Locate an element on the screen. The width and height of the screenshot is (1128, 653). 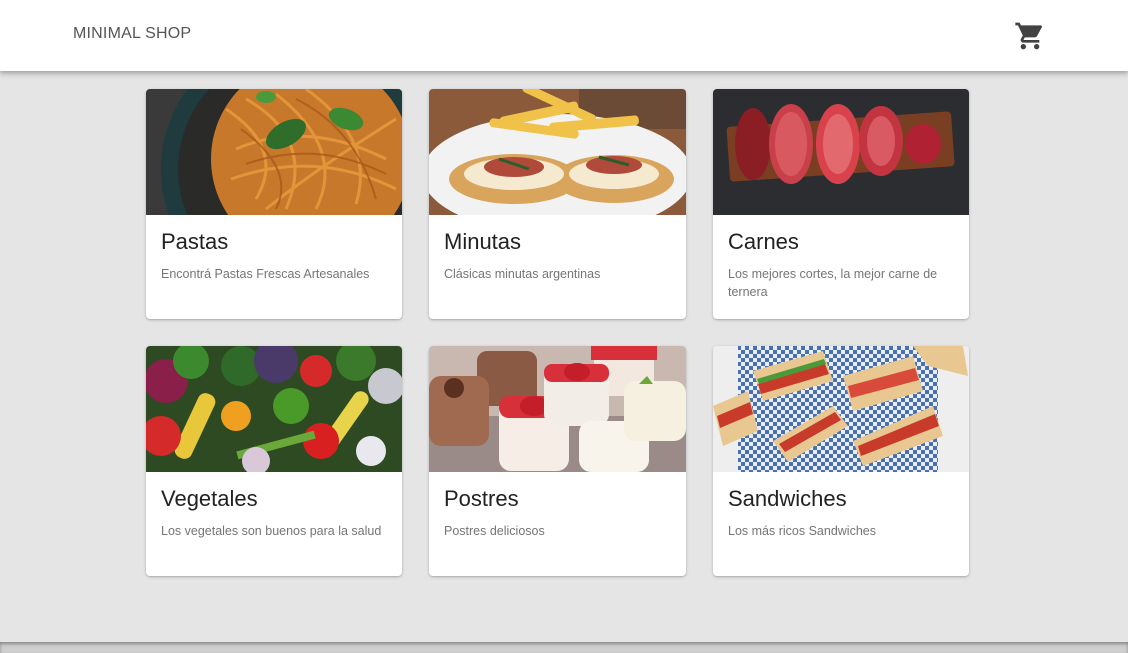
card-title: Minutas is located at coordinates (483, 241).